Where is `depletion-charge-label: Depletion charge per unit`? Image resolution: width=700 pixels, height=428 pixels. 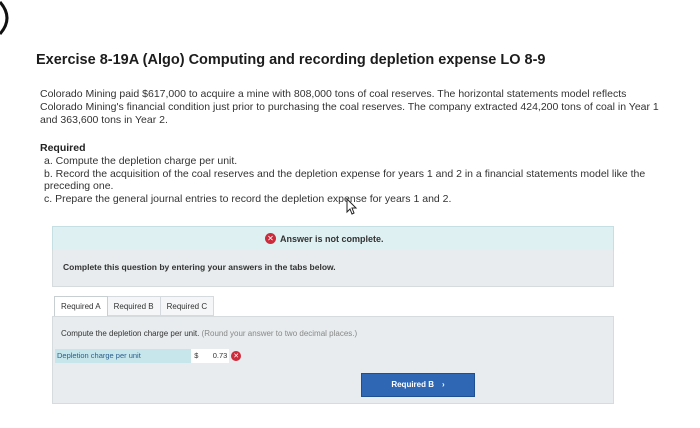 depletion-charge-label: Depletion charge per unit is located at coordinates (123, 356).